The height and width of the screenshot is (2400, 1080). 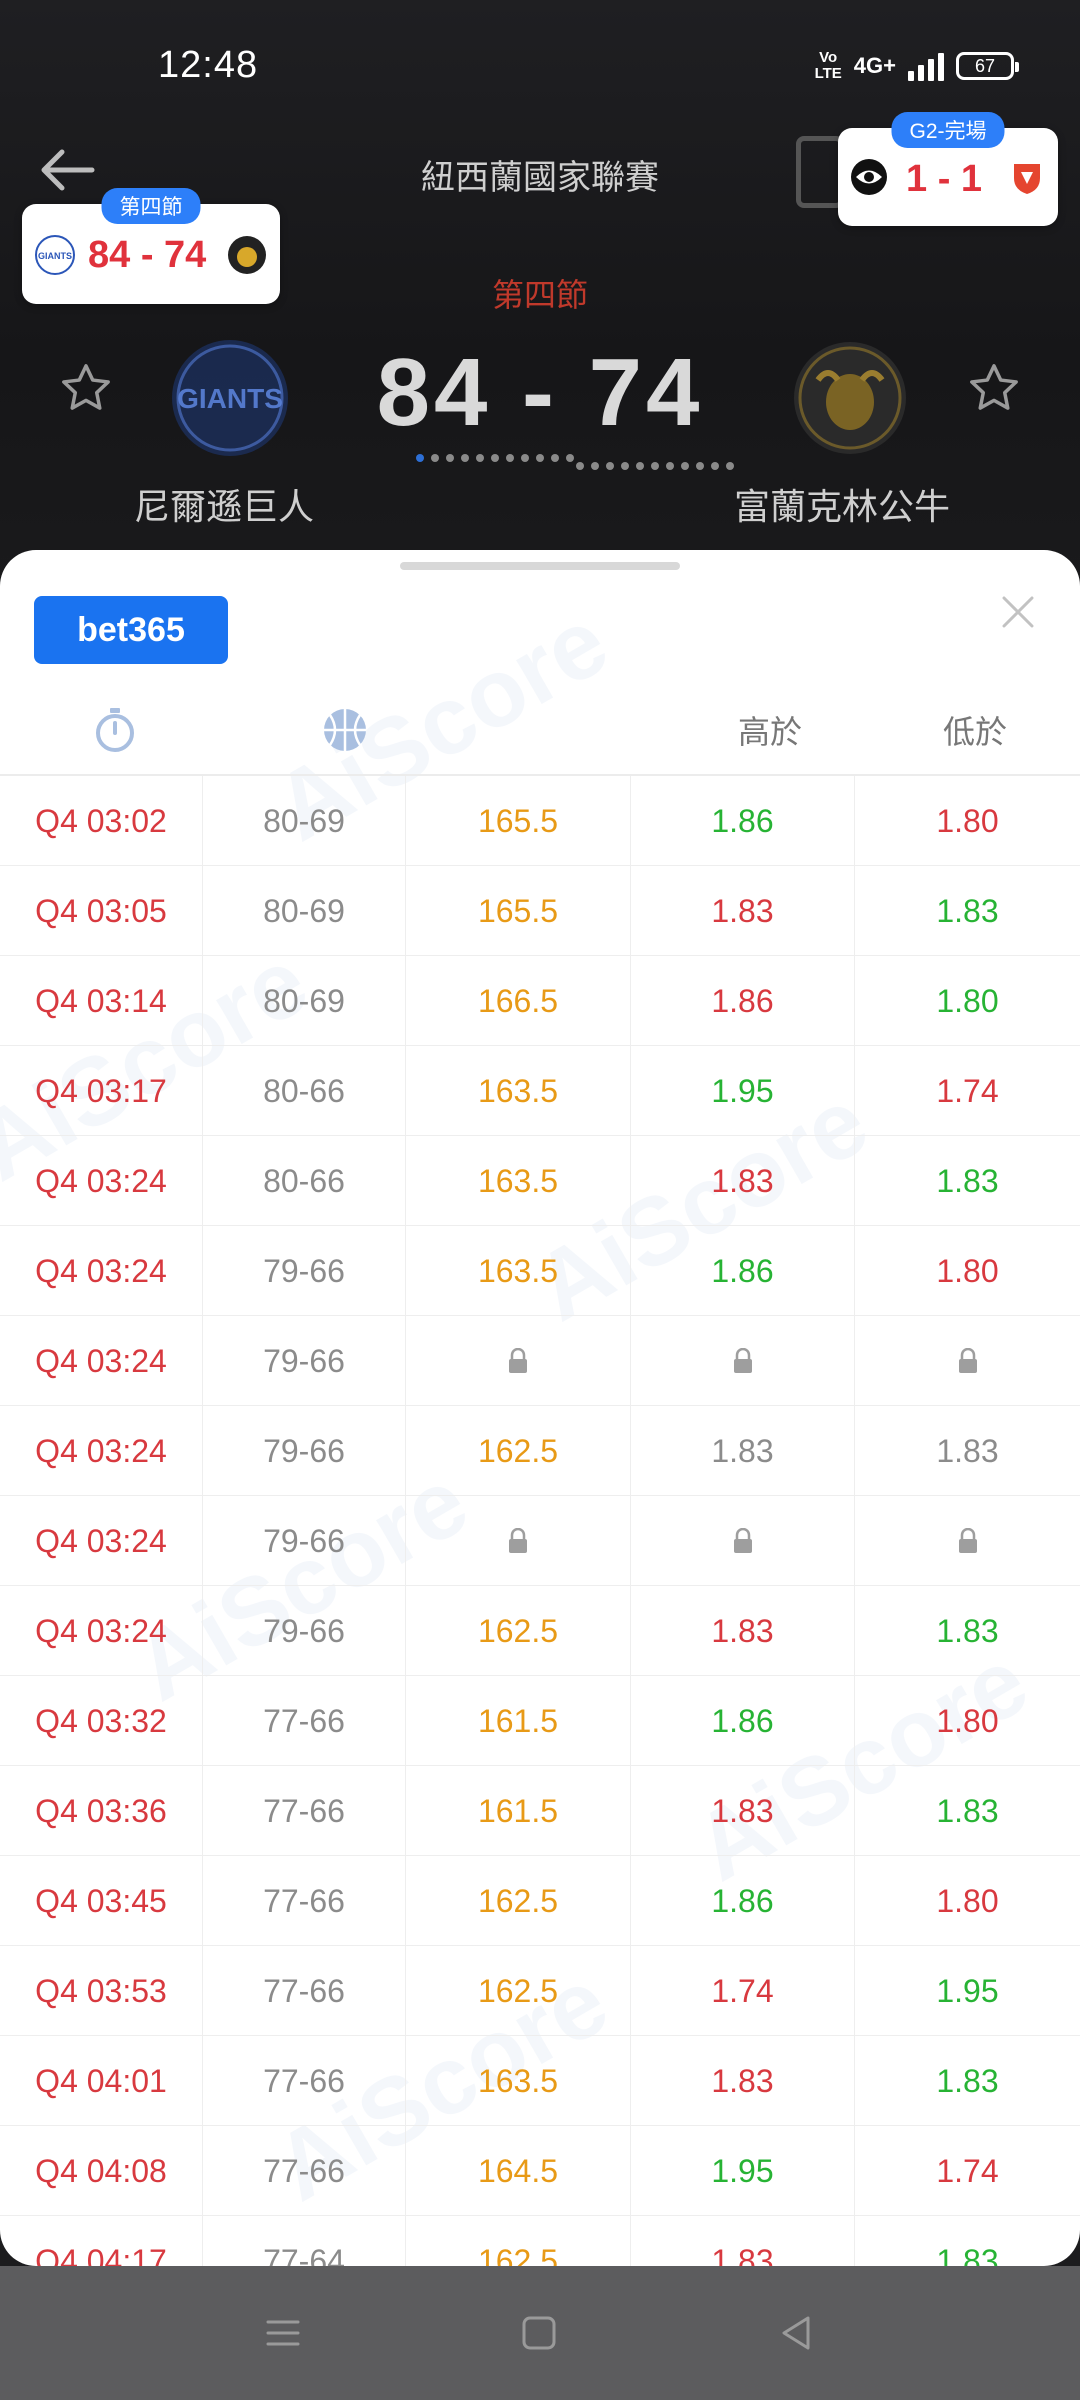 I want to click on sheet-grab-handle, so click(x=540, y=566).